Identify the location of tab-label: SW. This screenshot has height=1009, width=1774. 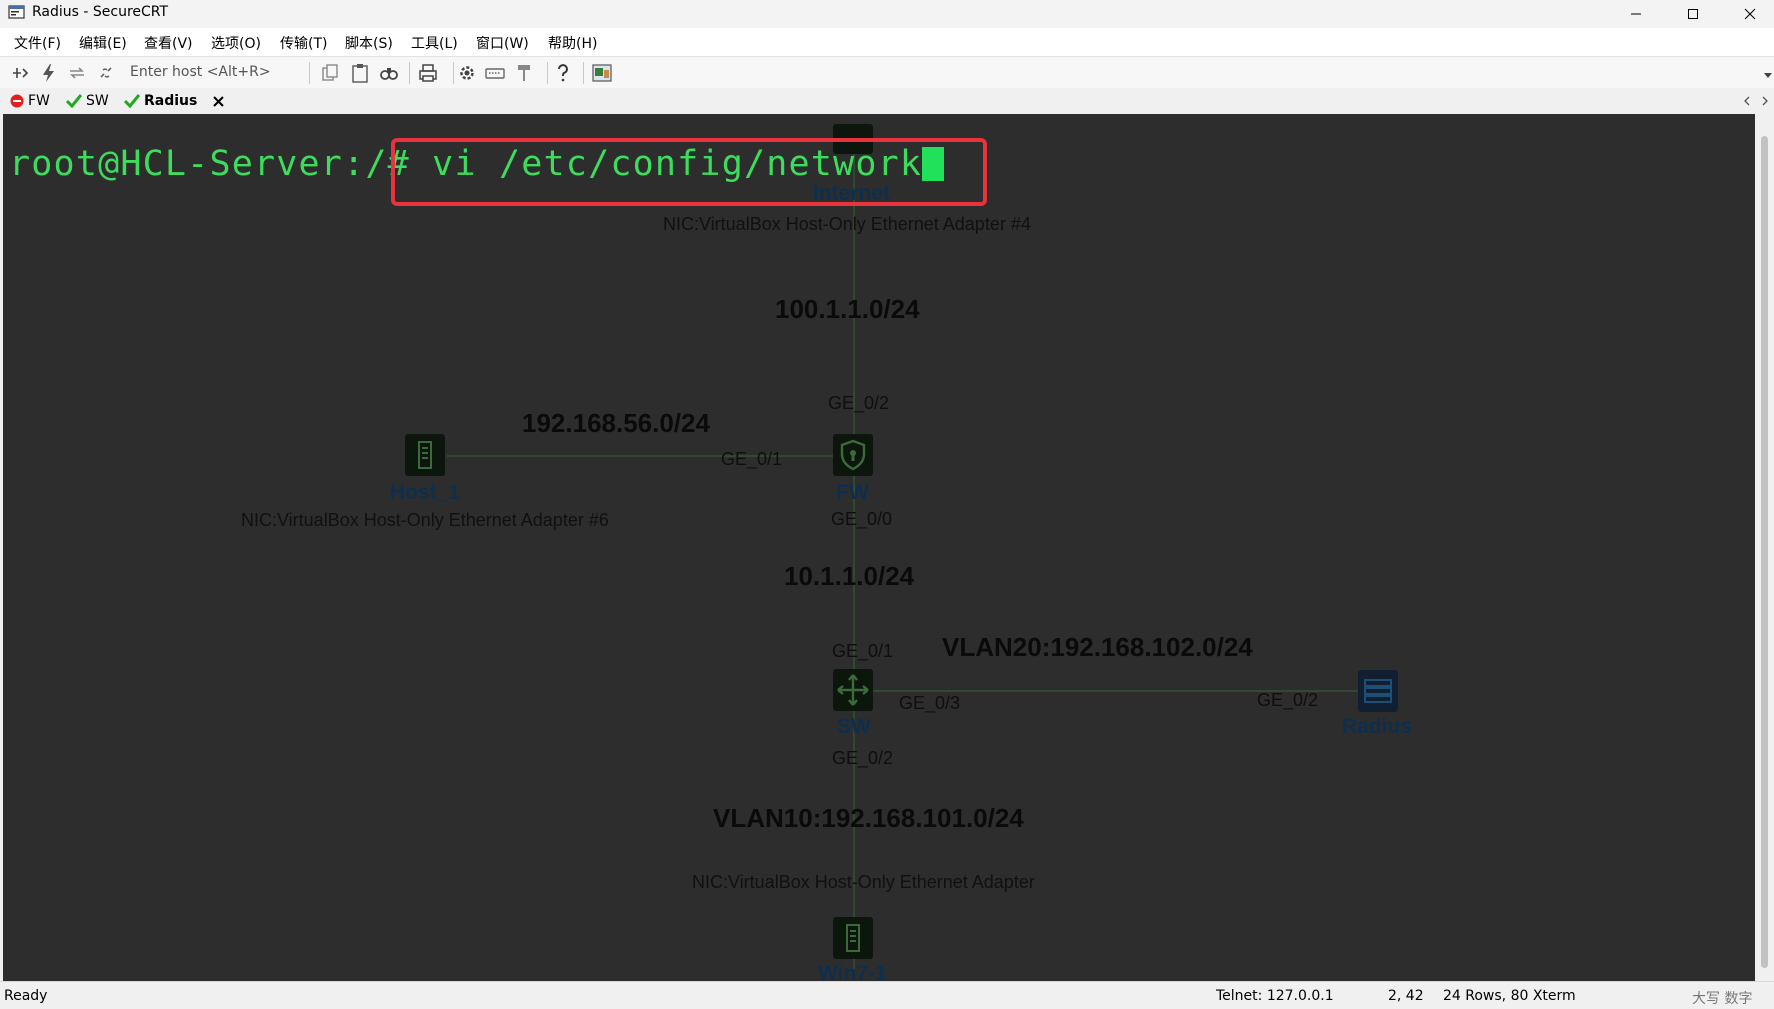
(97, 101).